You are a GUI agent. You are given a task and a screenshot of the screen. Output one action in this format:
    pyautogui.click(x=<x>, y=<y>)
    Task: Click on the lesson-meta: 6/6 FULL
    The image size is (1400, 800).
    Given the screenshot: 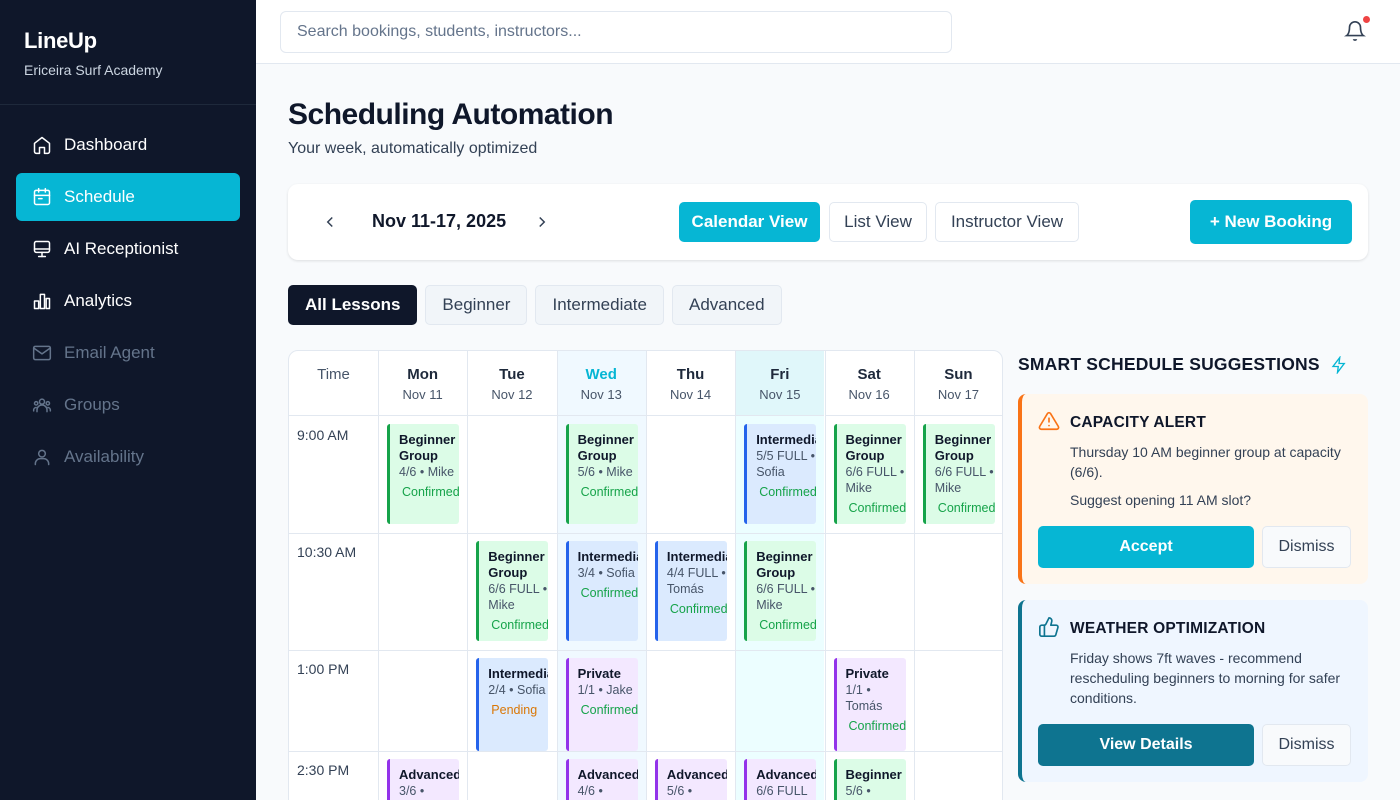 What is the action you would take?
    pyautogui.click(x=782, y=791)
    